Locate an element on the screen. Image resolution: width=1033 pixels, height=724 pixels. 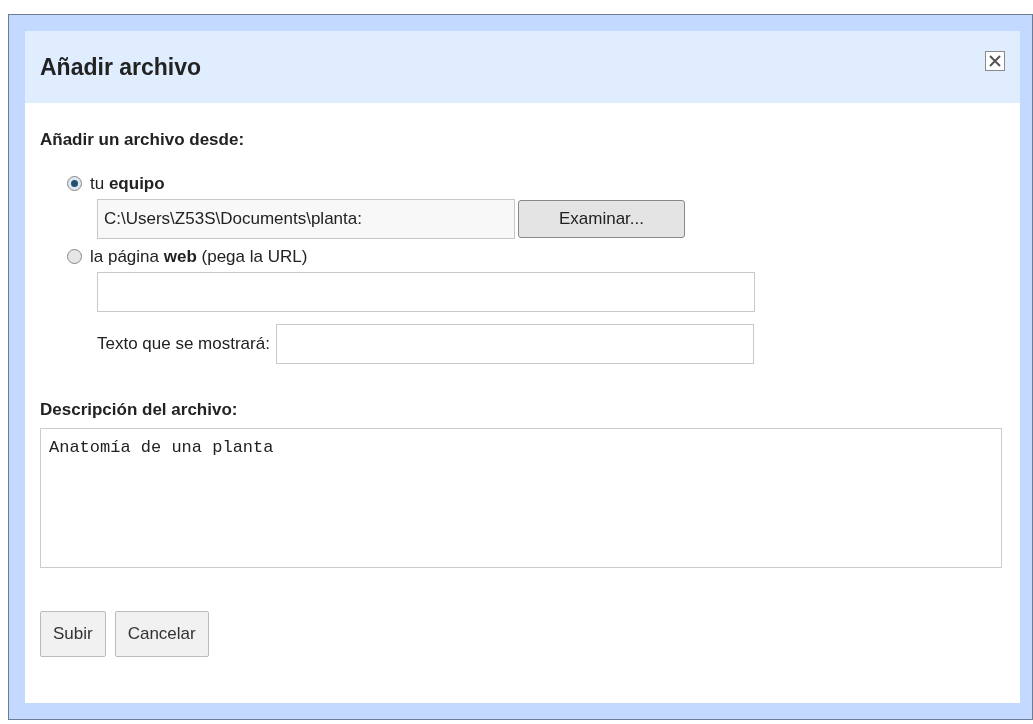
upload-button: Subir is located at coordinates (73, 634).